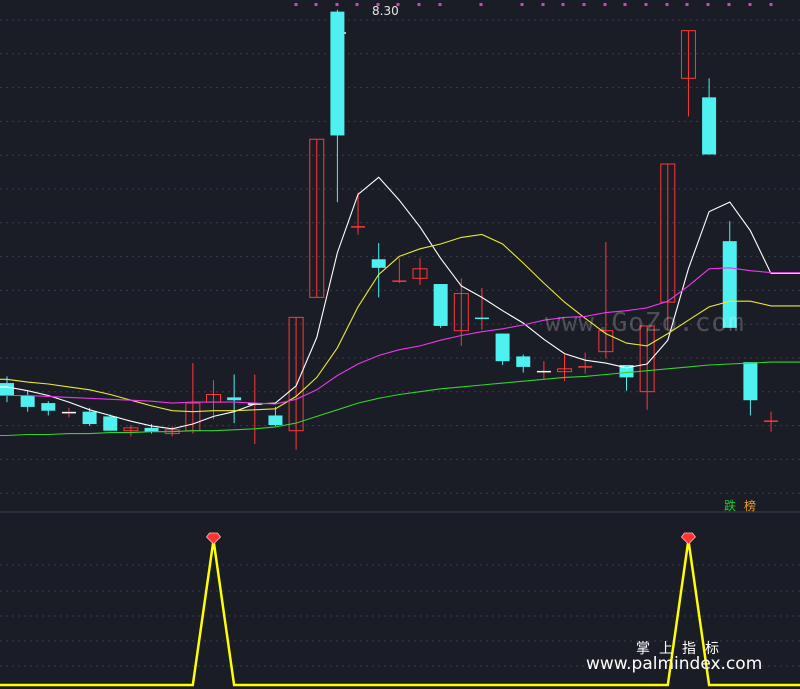 This screenshot has width=800, height=689. I want to click on top-indicator-dots, so click(533, 4).